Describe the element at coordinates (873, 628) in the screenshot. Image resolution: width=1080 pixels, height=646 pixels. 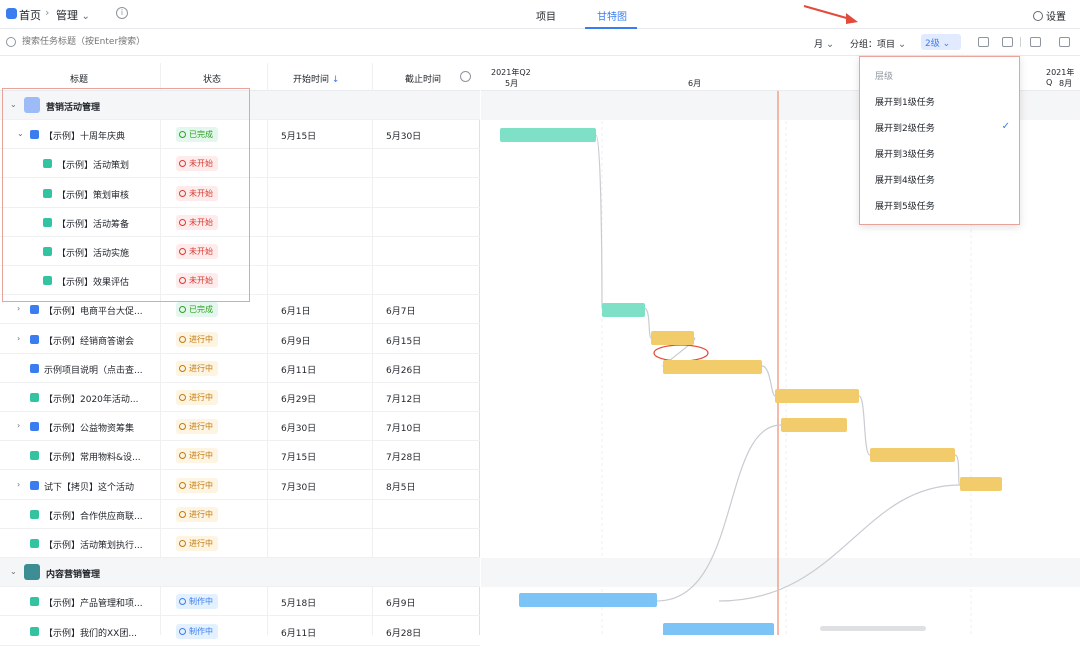
I see `horizontal-scrollbar` at that location.